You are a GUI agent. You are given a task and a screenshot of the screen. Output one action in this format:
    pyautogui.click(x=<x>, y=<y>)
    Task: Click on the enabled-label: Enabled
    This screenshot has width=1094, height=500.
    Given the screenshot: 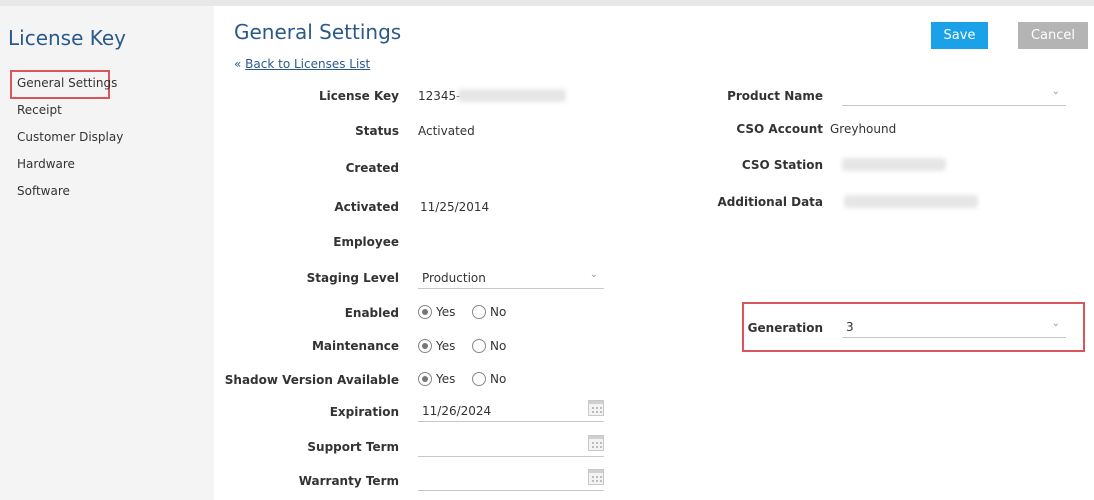 What is the action you would take?
    pyautogui.click(x=371, y=313)
    